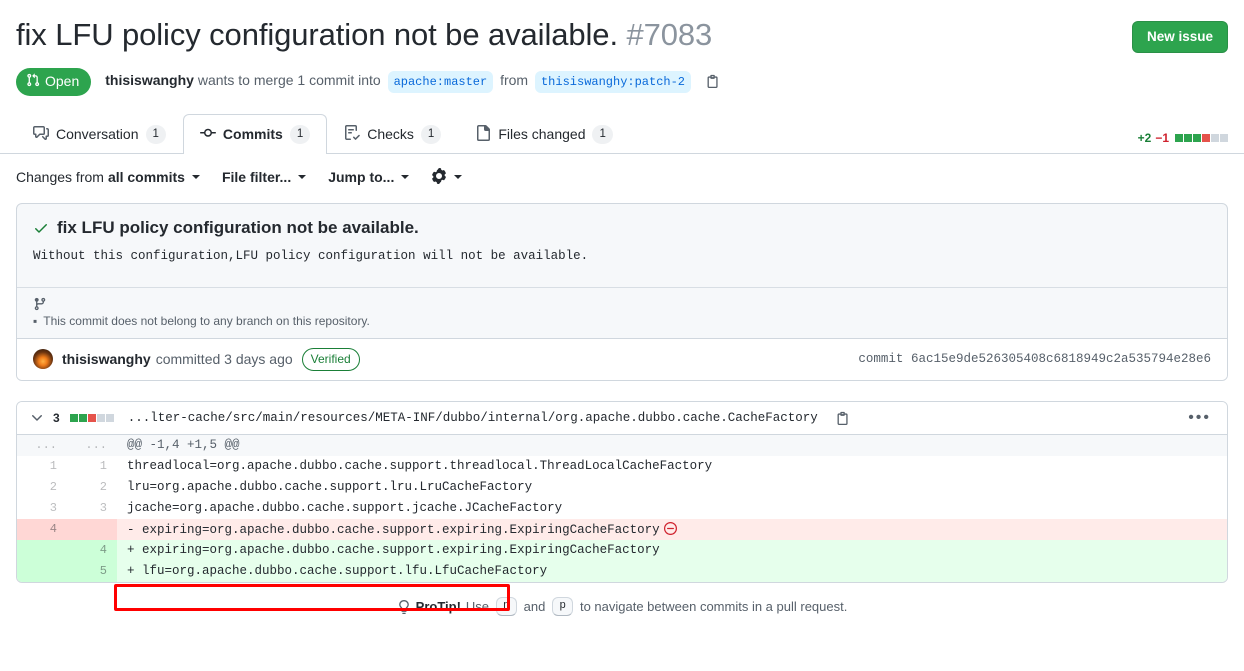  Describe the element at coordinates (439, 177) in the screenshot. I see `gear-icon` at that location.